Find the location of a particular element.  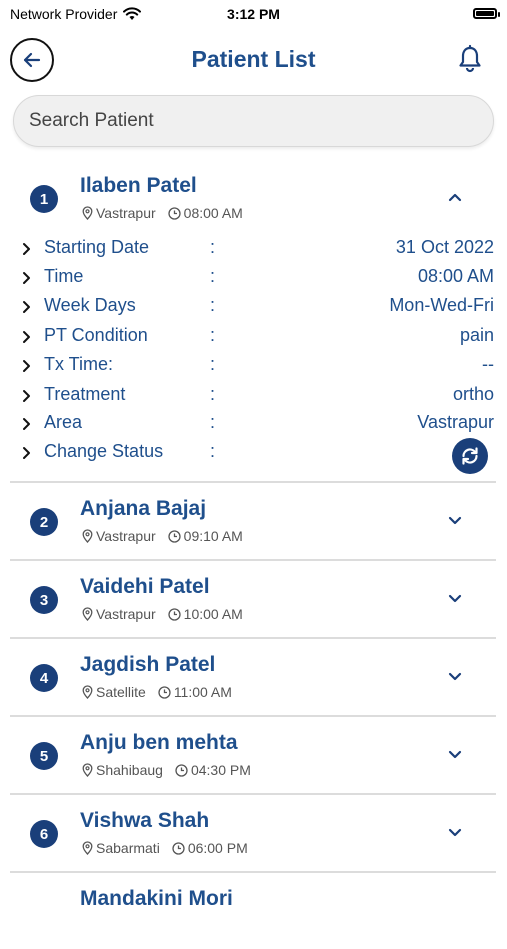

patient-number-badge: 4 is located at coordinates (44, 678).